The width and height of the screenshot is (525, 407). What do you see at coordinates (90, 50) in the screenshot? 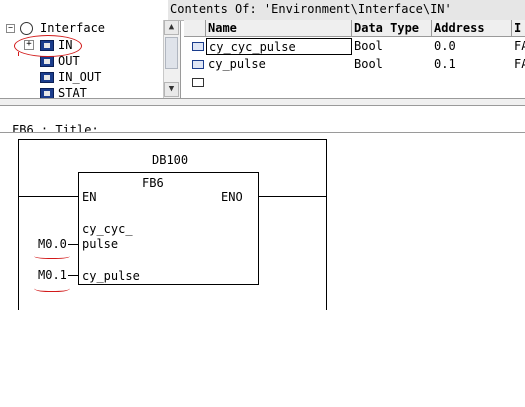
I see `interface-tree: − Interface + IN OUT IN_OUT STAT` at bounding box center [90, 50].